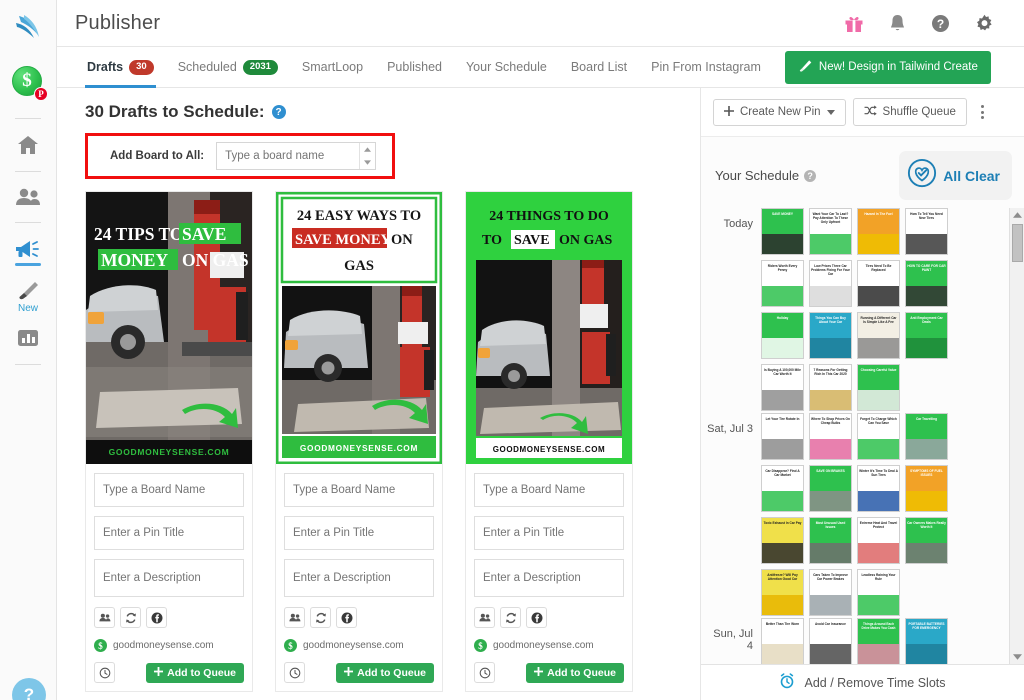 The image size is (1024, 700). What do you see at coordinates (706, 67) in the screenshot?
I see `tab-pin-from-instagram: Pin From Instagram` at bounding box center [706, 67].